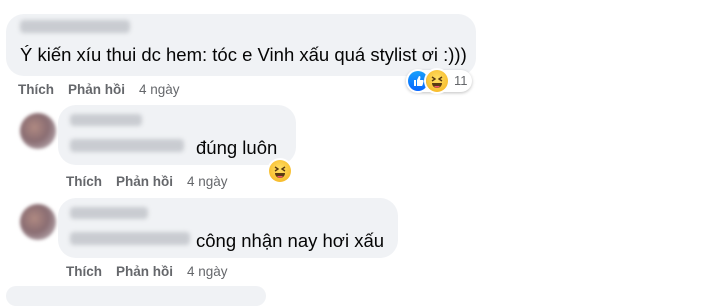  Describe the element at coordinates (418, 81) in the screenshot. I see `like-thumb-icon` at that location.